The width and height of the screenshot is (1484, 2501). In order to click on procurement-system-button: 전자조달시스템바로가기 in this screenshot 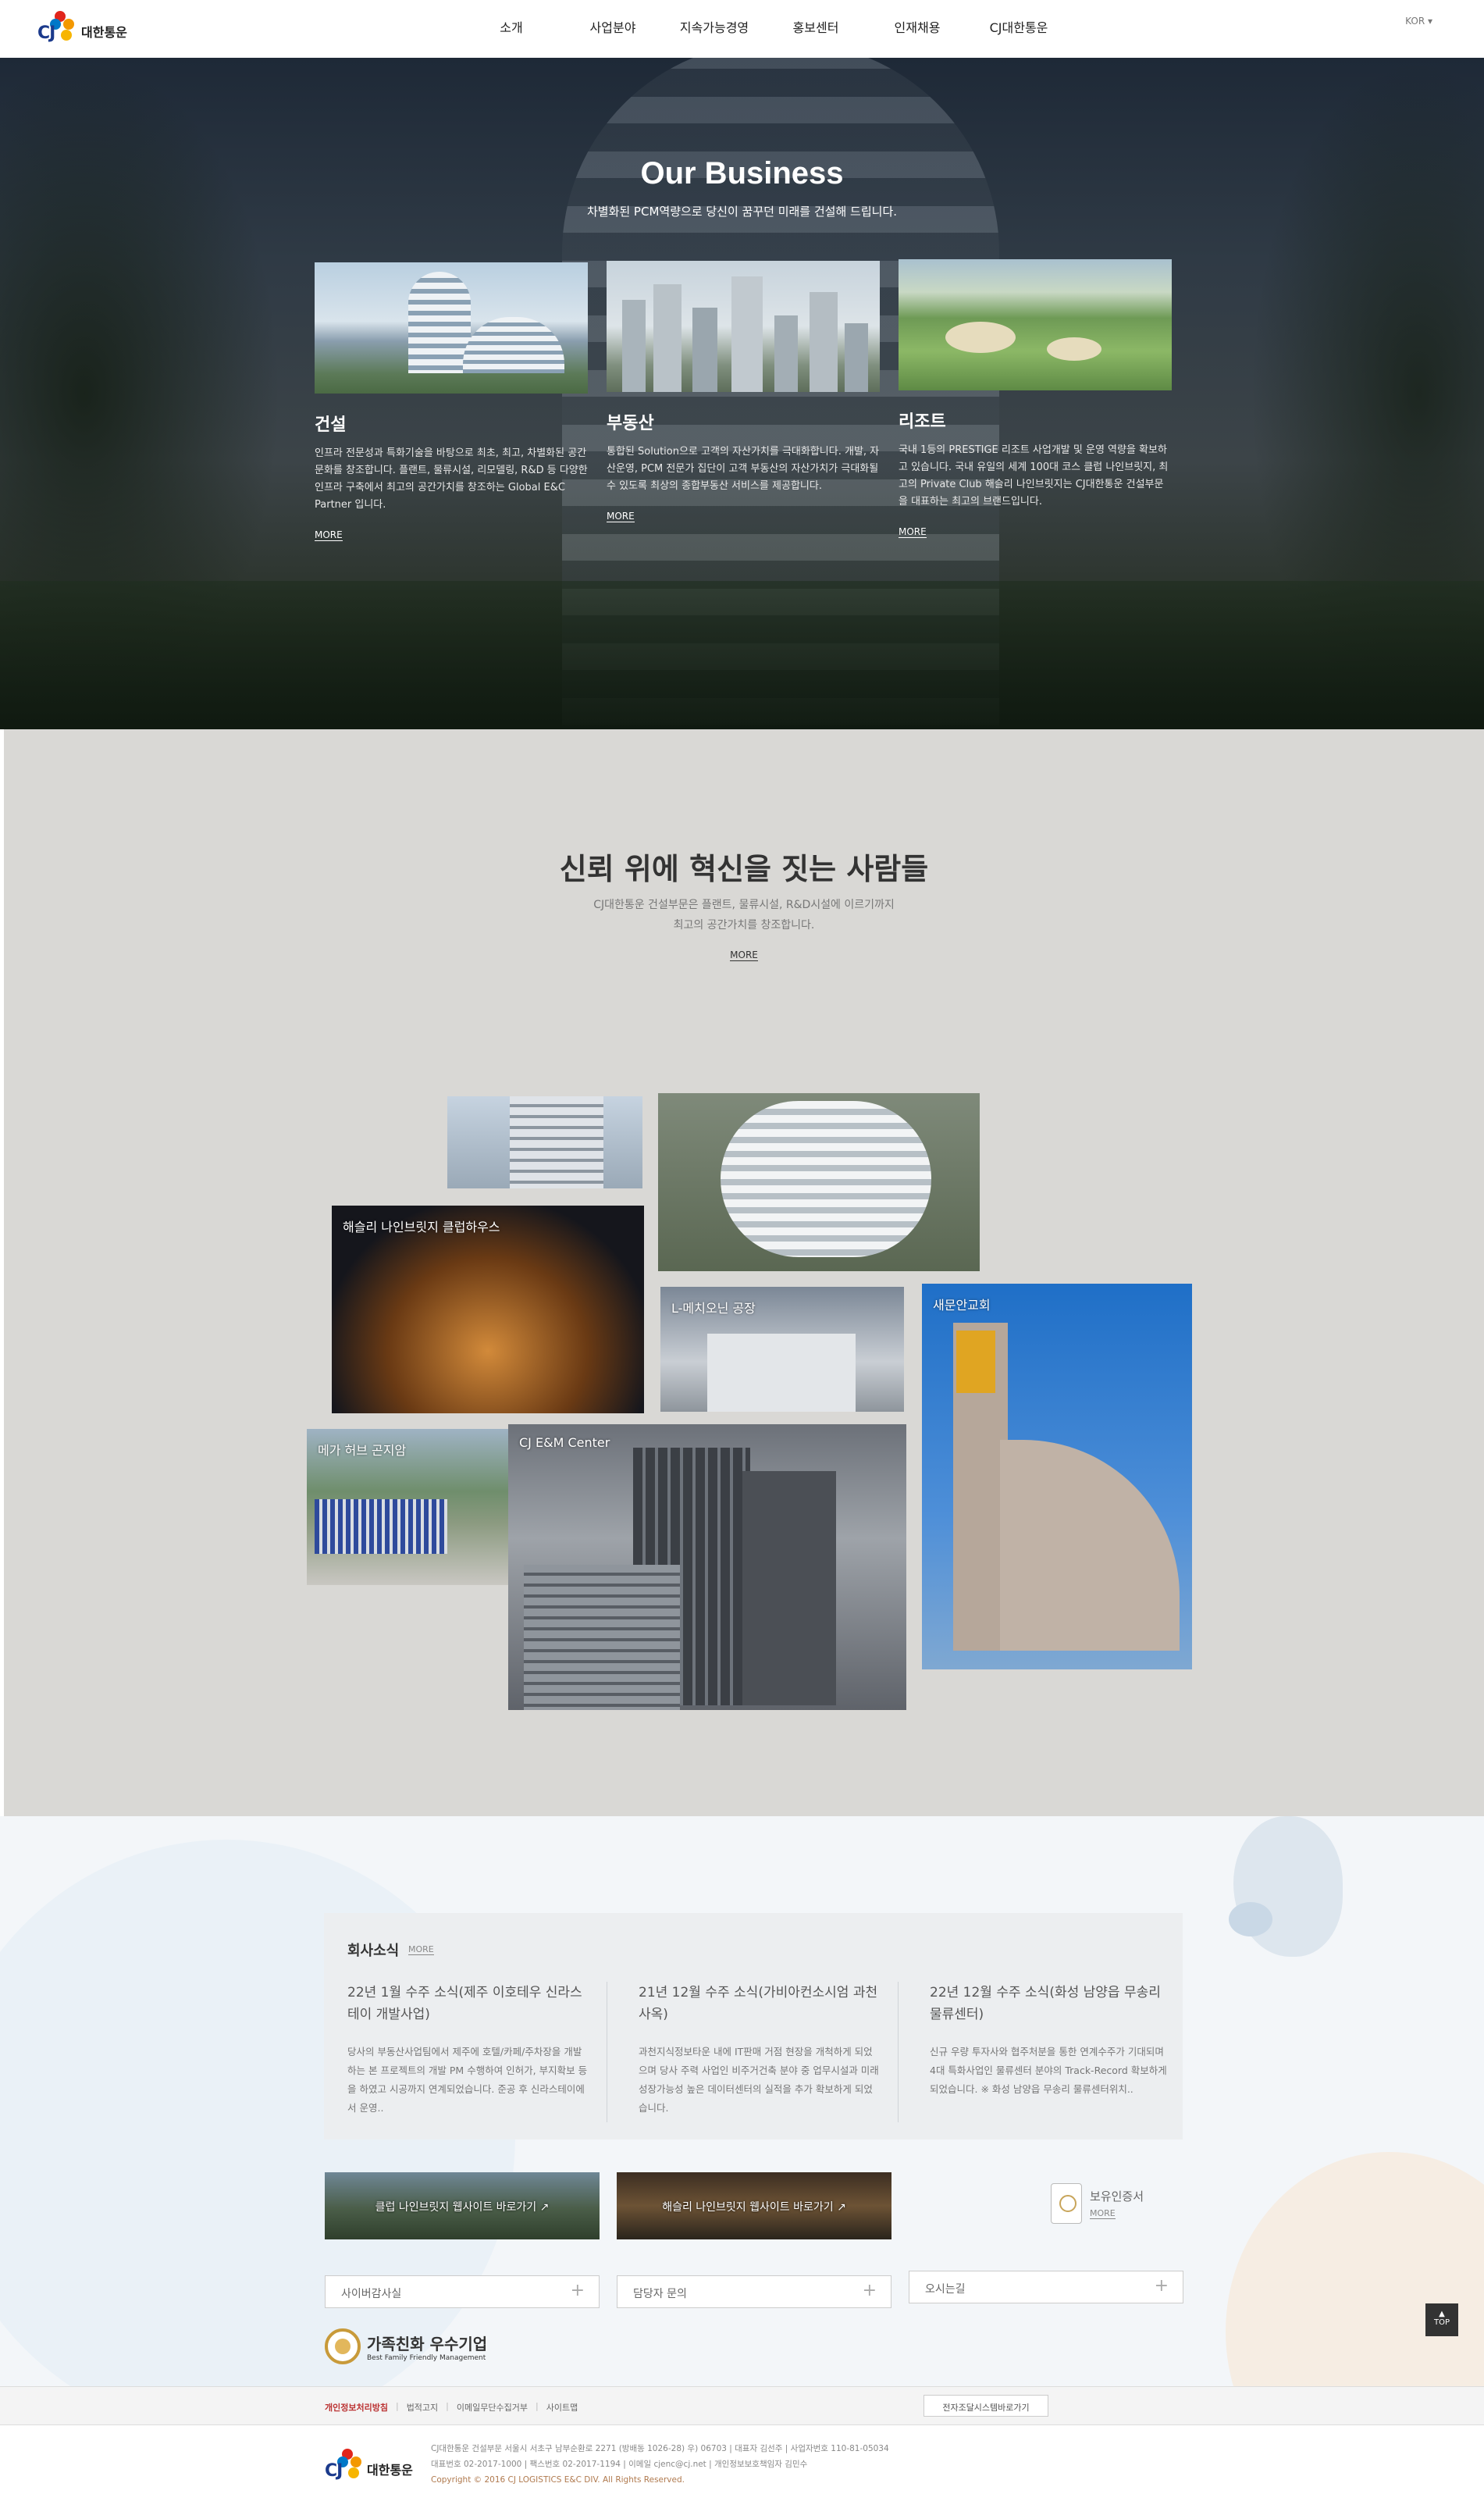, I will do `click(985, 2406)`.